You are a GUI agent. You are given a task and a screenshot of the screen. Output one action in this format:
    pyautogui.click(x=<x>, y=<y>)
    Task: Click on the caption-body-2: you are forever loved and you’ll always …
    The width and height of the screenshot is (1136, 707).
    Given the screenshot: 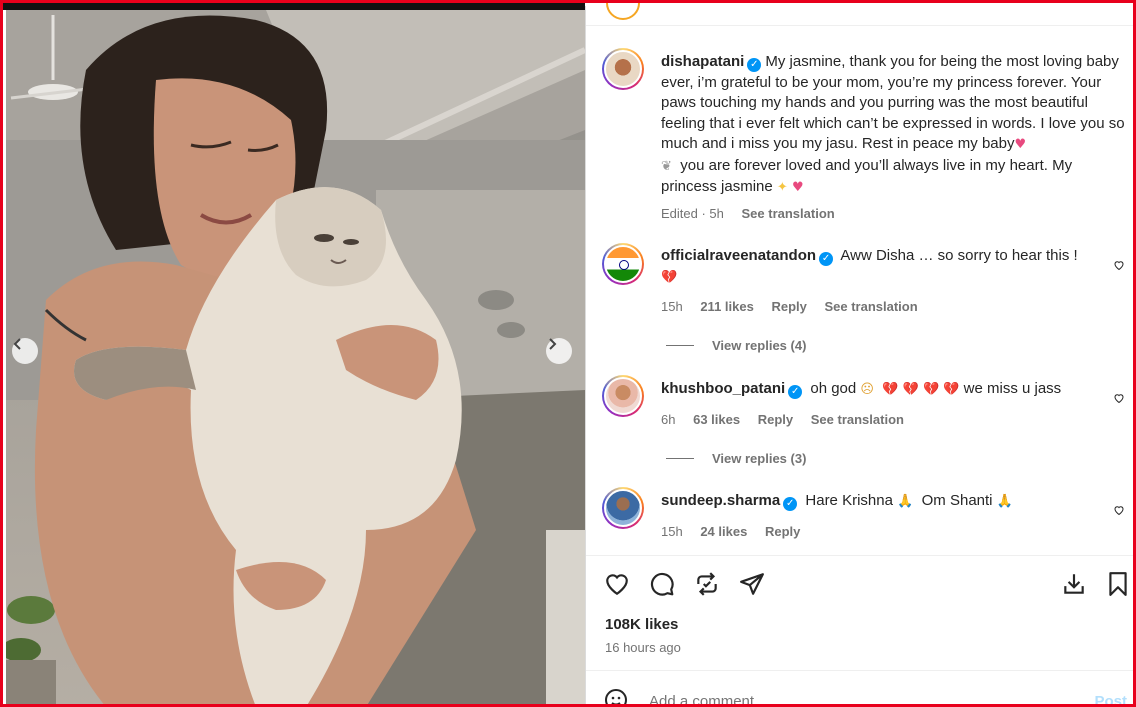 What is the action you would take?
    pyautogui.click(x=867, y=176)
    